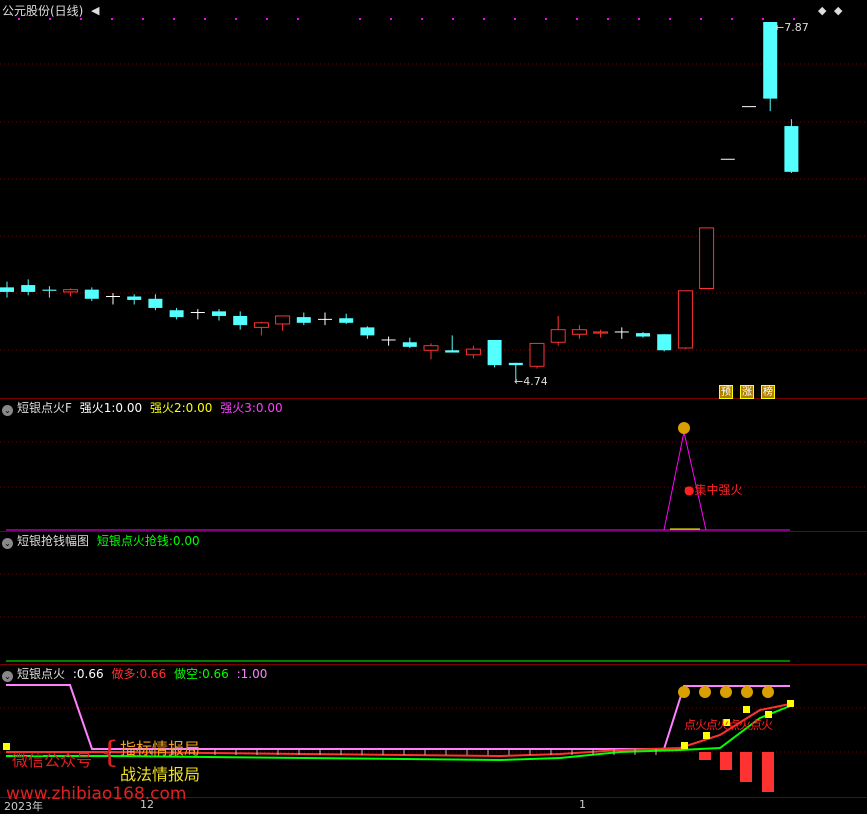 Image resolution: width=867 pixels, height=814 pixels. I want to click on main-title: 公元股份(日线), so click(43, 11).